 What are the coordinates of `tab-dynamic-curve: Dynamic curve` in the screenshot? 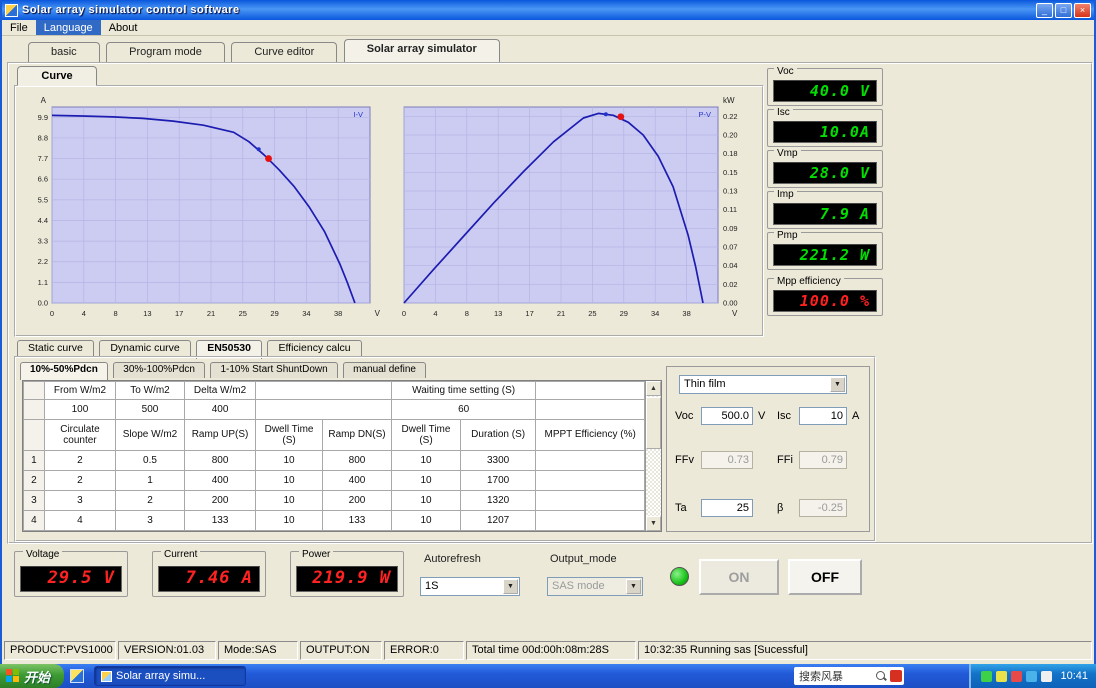 It's located at (145, 348).